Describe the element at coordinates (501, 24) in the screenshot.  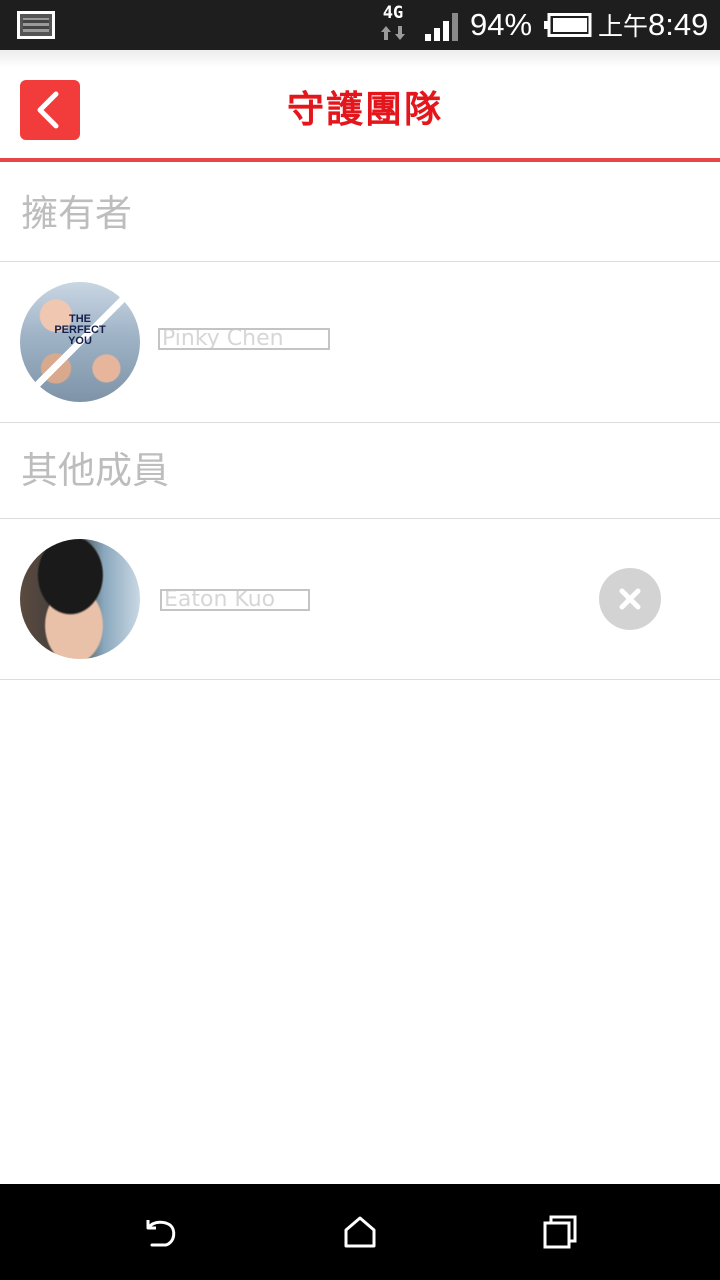
I see `battery-percent: 94%` at that location.